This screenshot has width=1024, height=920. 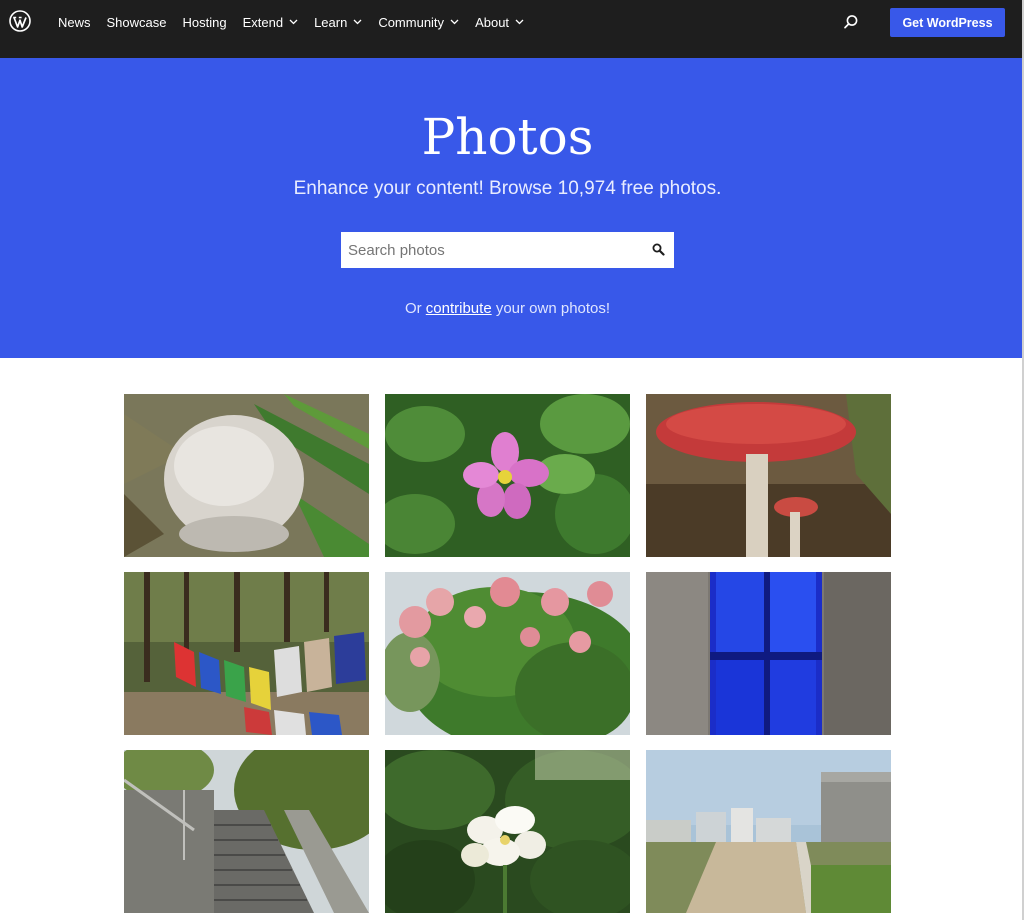 I want to click on nav-item-about: About, so click(x=499, y=22).